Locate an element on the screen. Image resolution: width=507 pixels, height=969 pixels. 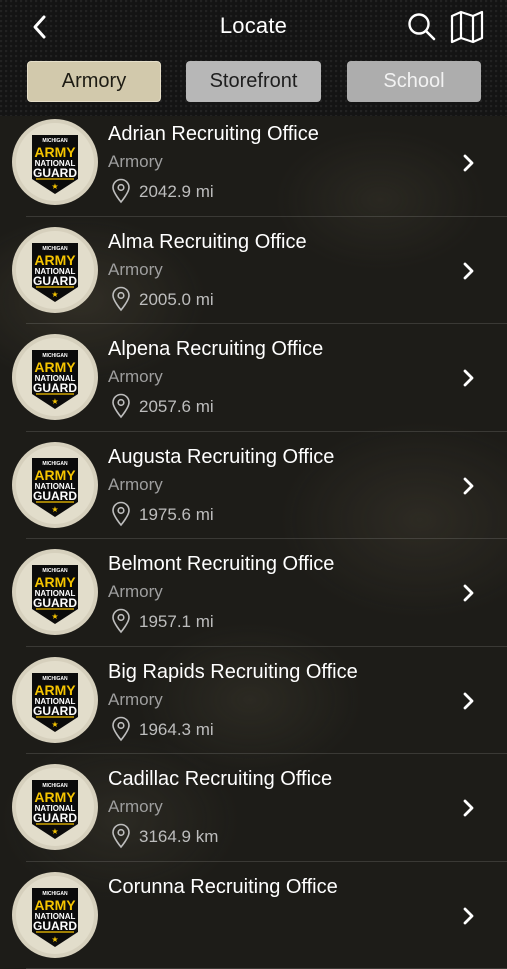
location-name: Big Rapids Recruiting Office is located at coordinates (233, 672).